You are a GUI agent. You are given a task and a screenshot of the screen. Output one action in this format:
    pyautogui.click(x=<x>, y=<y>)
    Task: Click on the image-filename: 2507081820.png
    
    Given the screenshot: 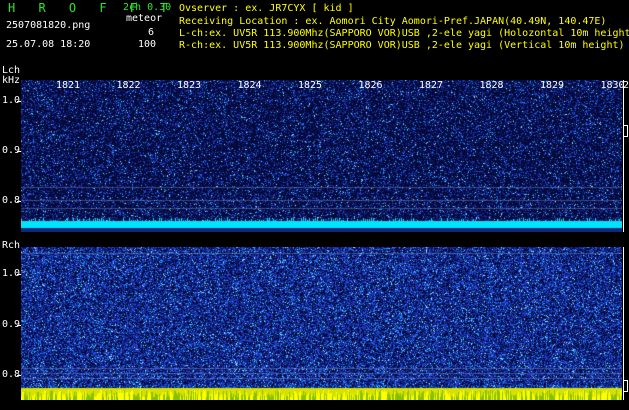 What is the action you would take?
    pyautogui.click(x=48, y=25)
    